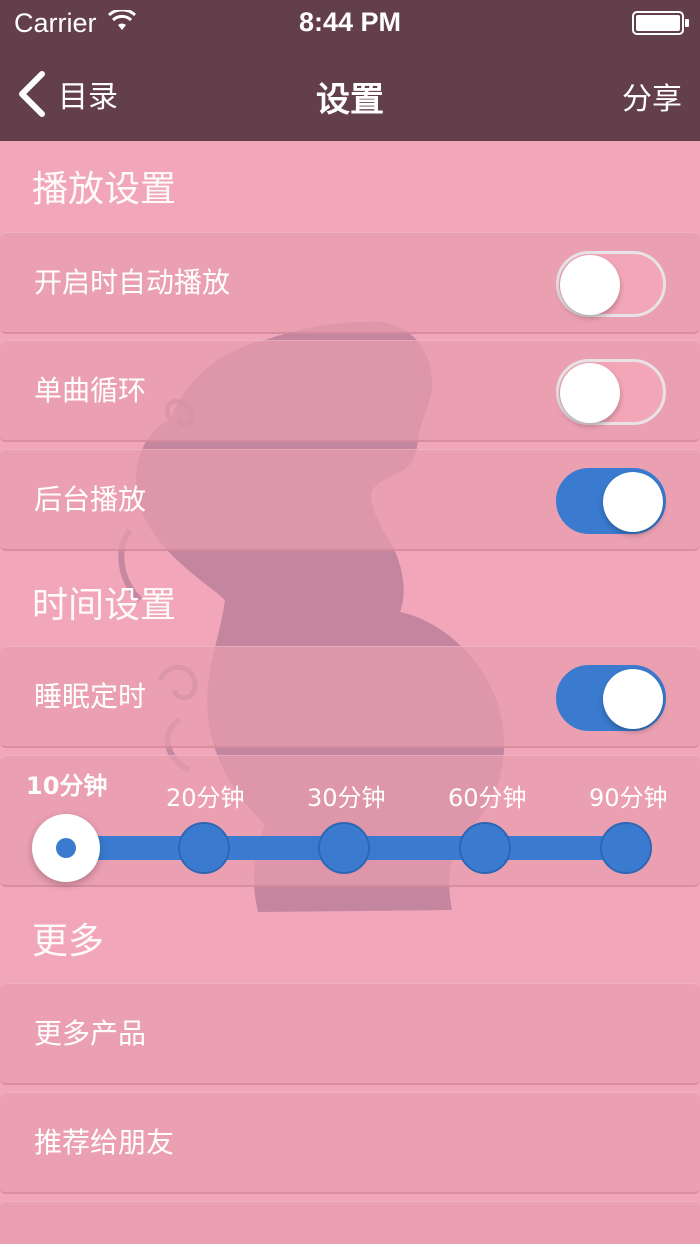 The image size is (700, 1244). I want to click on autoplay-toggle, so click(611, 284).